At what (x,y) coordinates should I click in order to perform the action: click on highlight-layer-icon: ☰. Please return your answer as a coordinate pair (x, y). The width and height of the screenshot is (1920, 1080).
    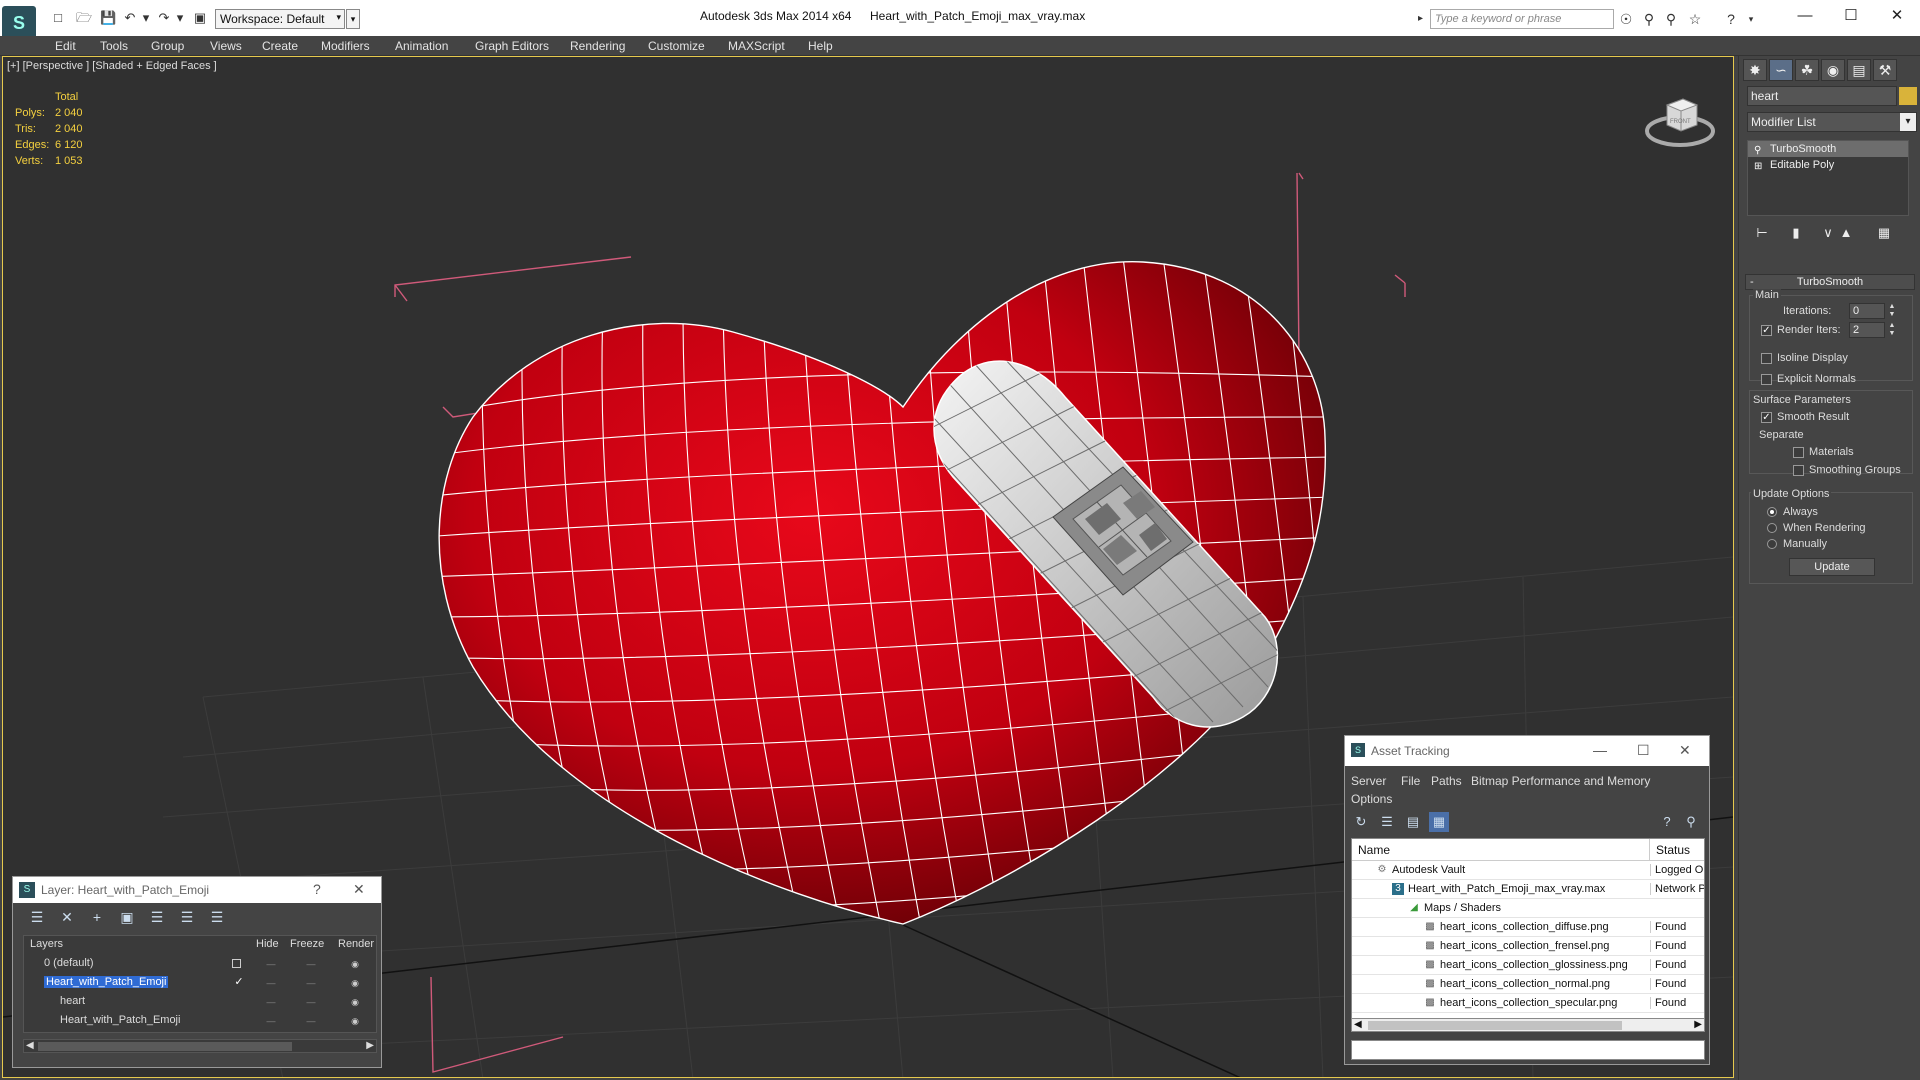
    Looking at the image, I should click on (157, 917).